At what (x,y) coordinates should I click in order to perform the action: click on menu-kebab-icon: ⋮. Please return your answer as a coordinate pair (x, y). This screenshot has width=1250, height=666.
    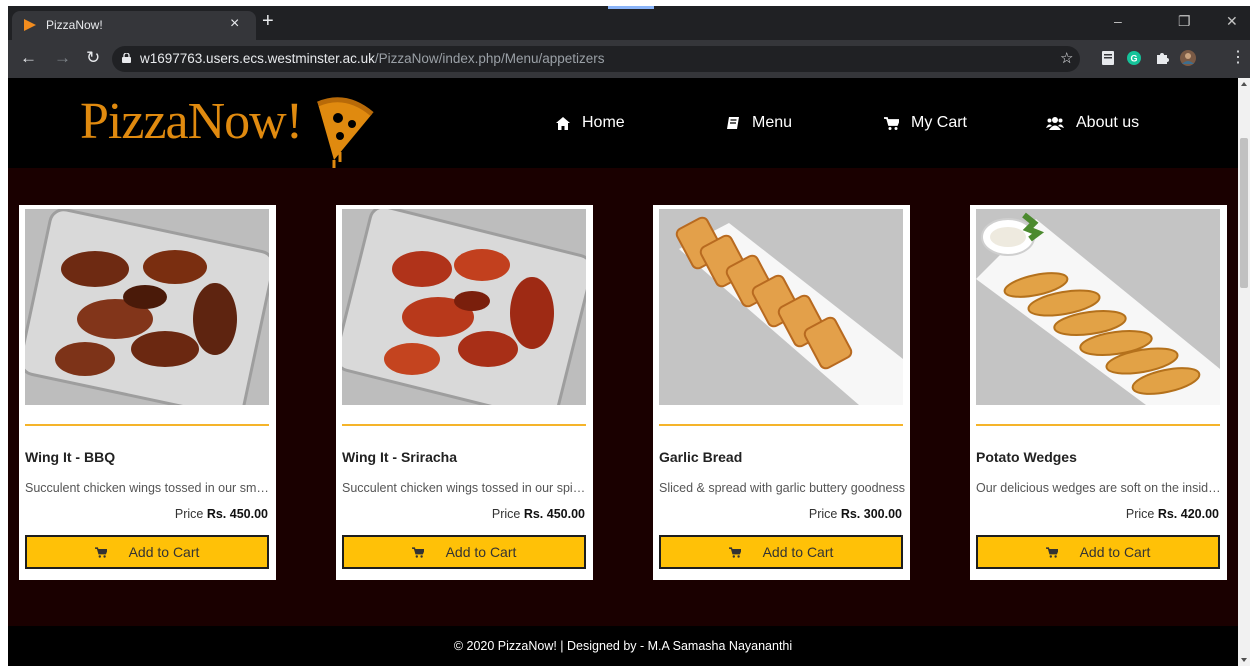
    Looking at the image, I should click on (1238, 58).